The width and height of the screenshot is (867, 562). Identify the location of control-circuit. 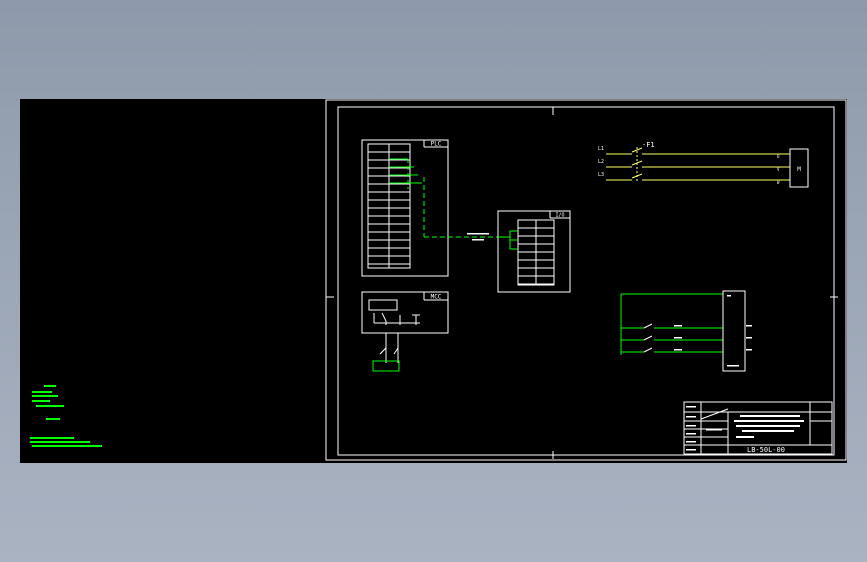
(686, 331).